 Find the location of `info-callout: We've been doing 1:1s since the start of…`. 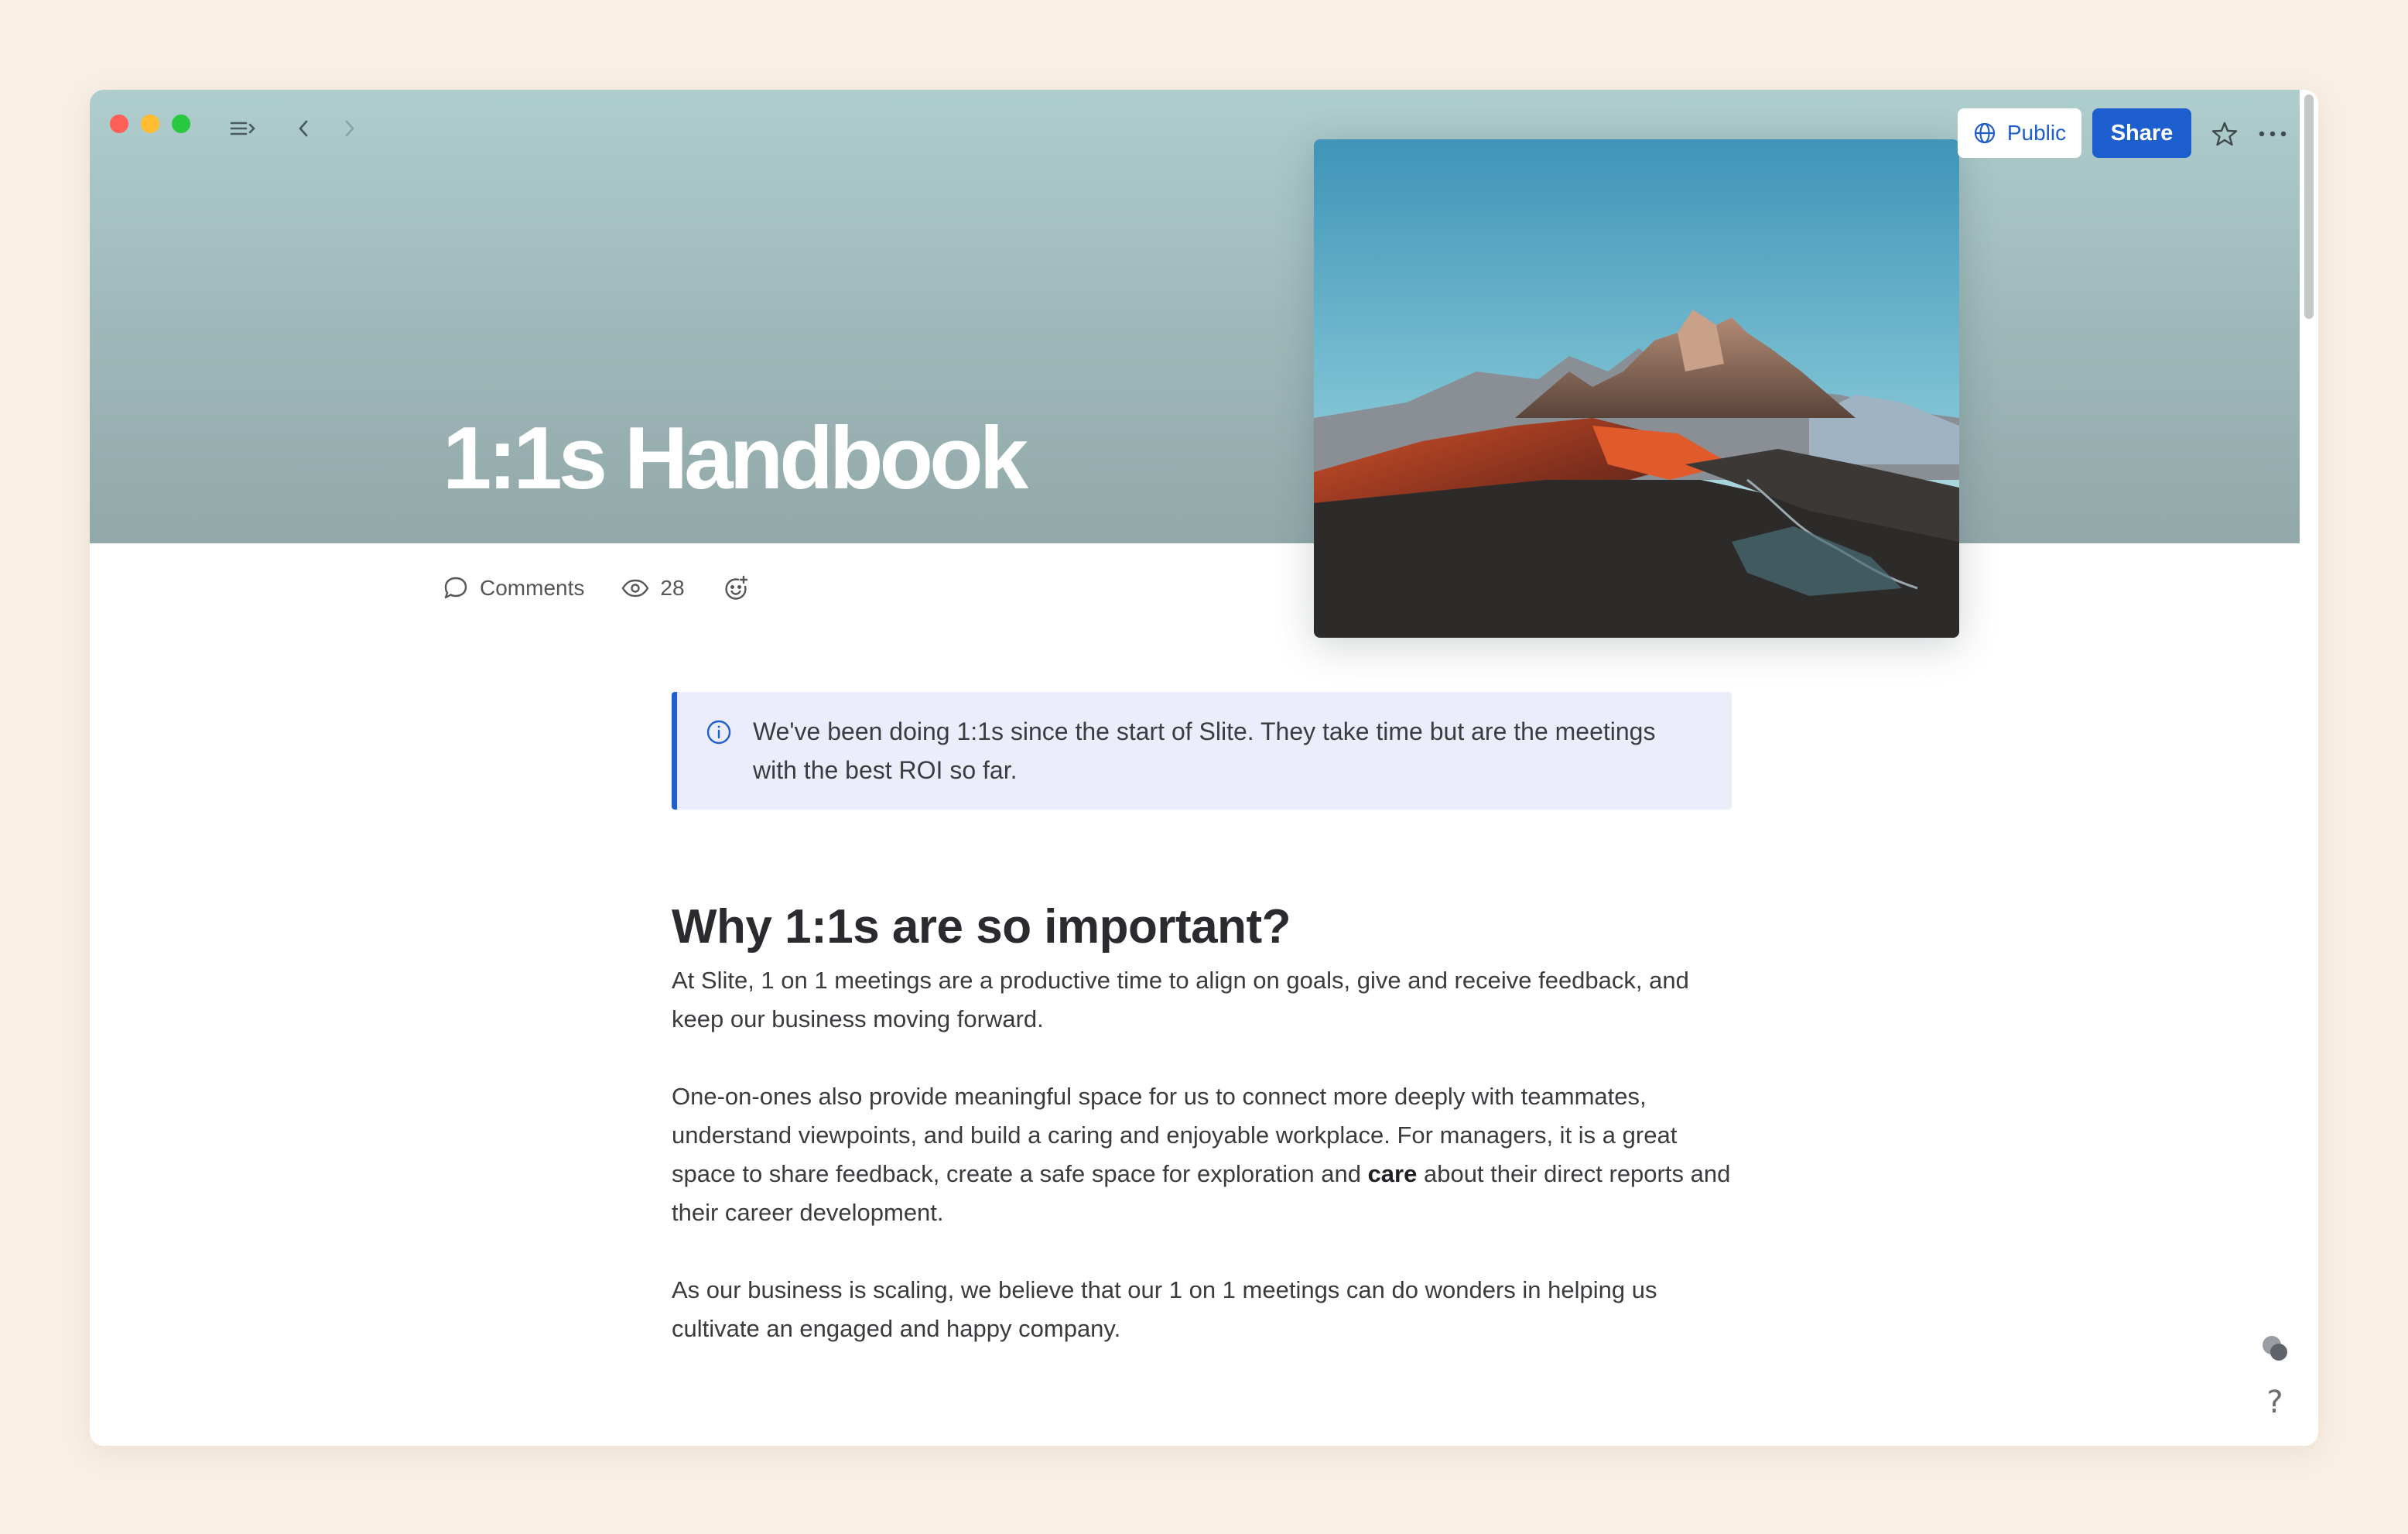

info-callout: We've been doing 1:1s since the start of… is located at coordinates (1202, 751).